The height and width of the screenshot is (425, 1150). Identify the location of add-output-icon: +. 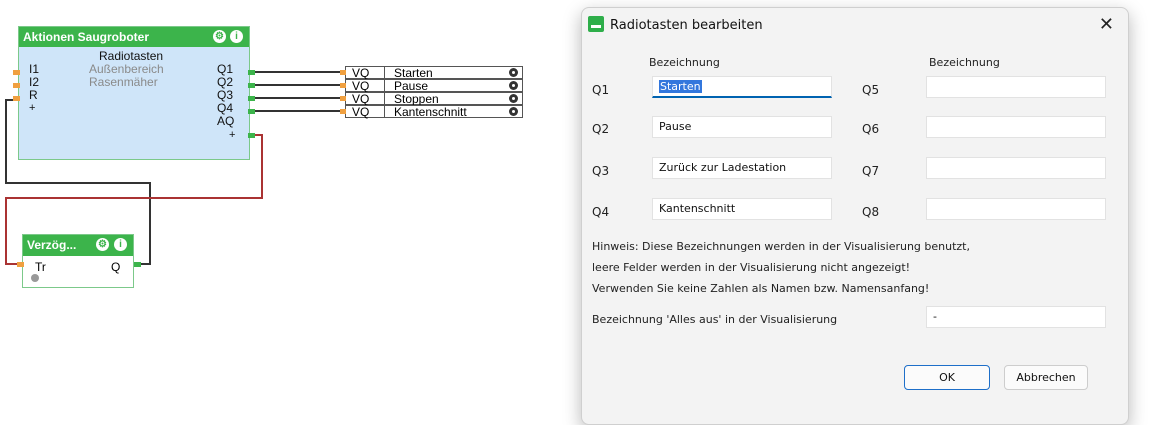
(232, 135).